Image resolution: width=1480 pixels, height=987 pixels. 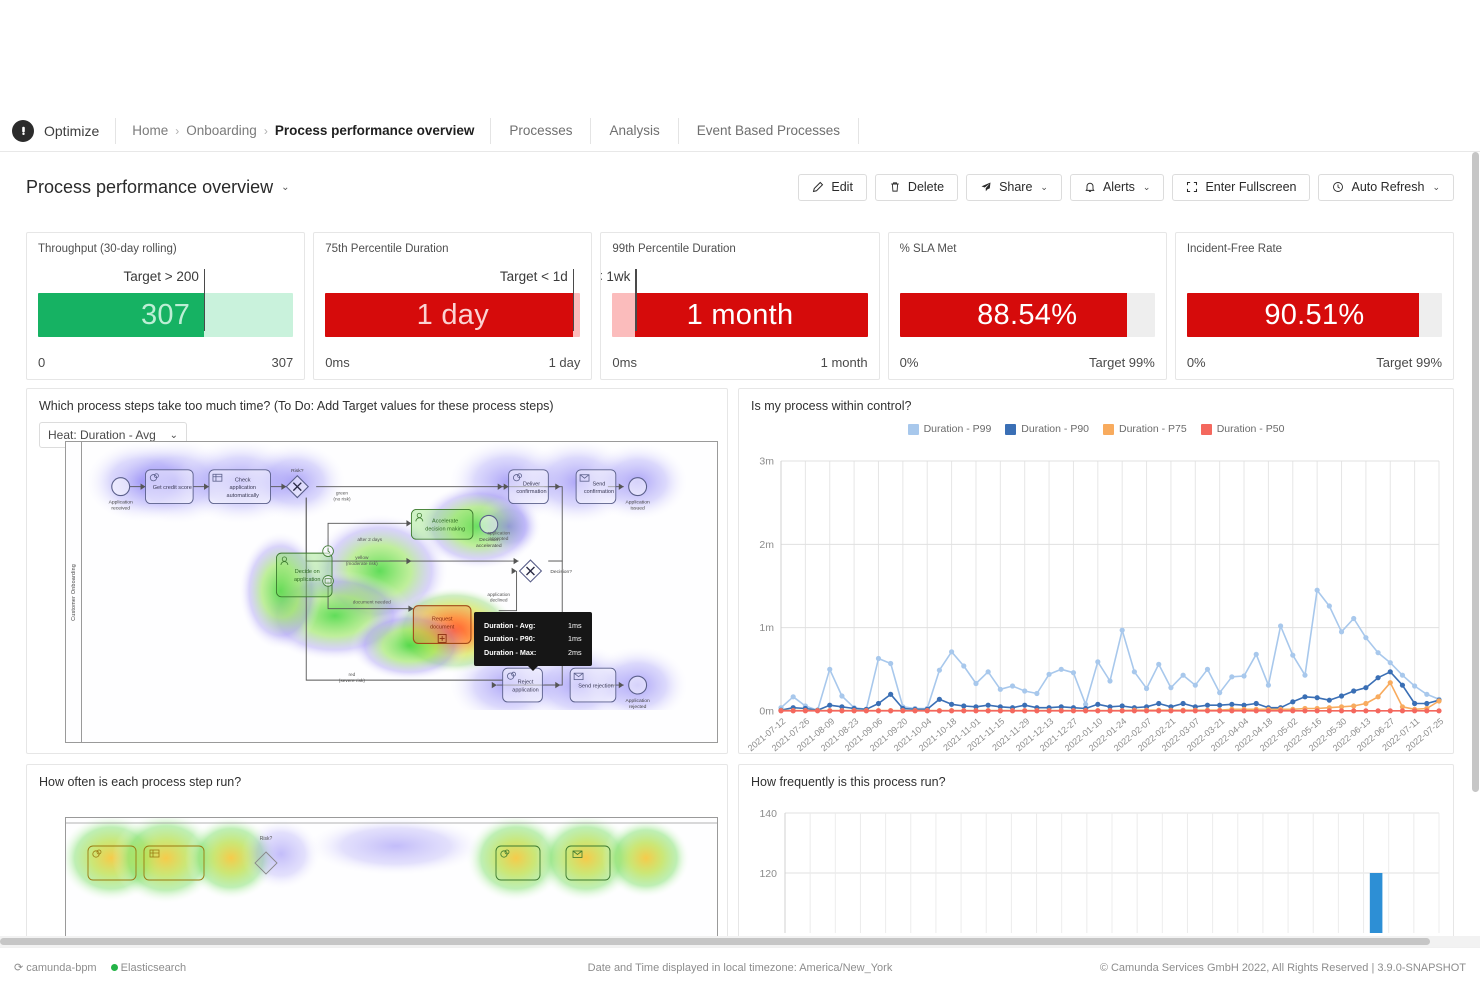 What do you see at coordinates (1241, 187) in the screenshot?
I see `enter-fullscreen-button: Enter Fullscreen` at bounding box center [1241, 187].